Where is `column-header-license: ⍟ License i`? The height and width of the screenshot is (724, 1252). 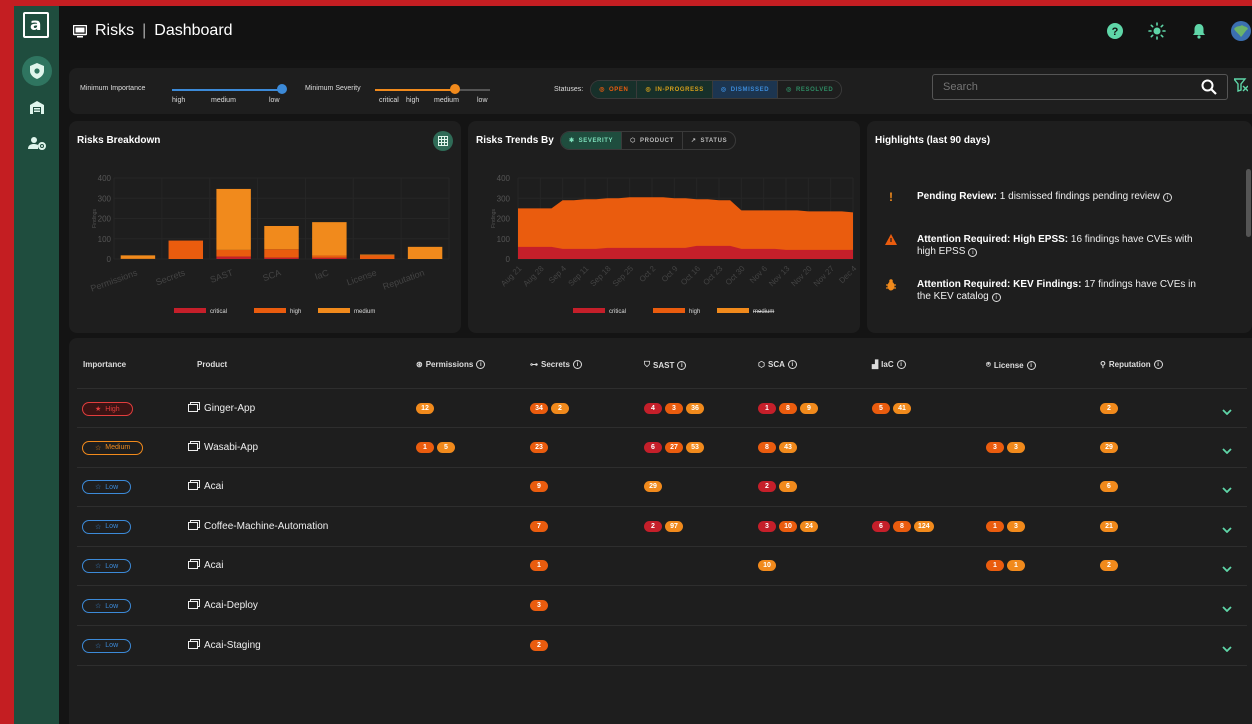
column-header-license: ⍟ License i is located at coordinates (1011, 365).